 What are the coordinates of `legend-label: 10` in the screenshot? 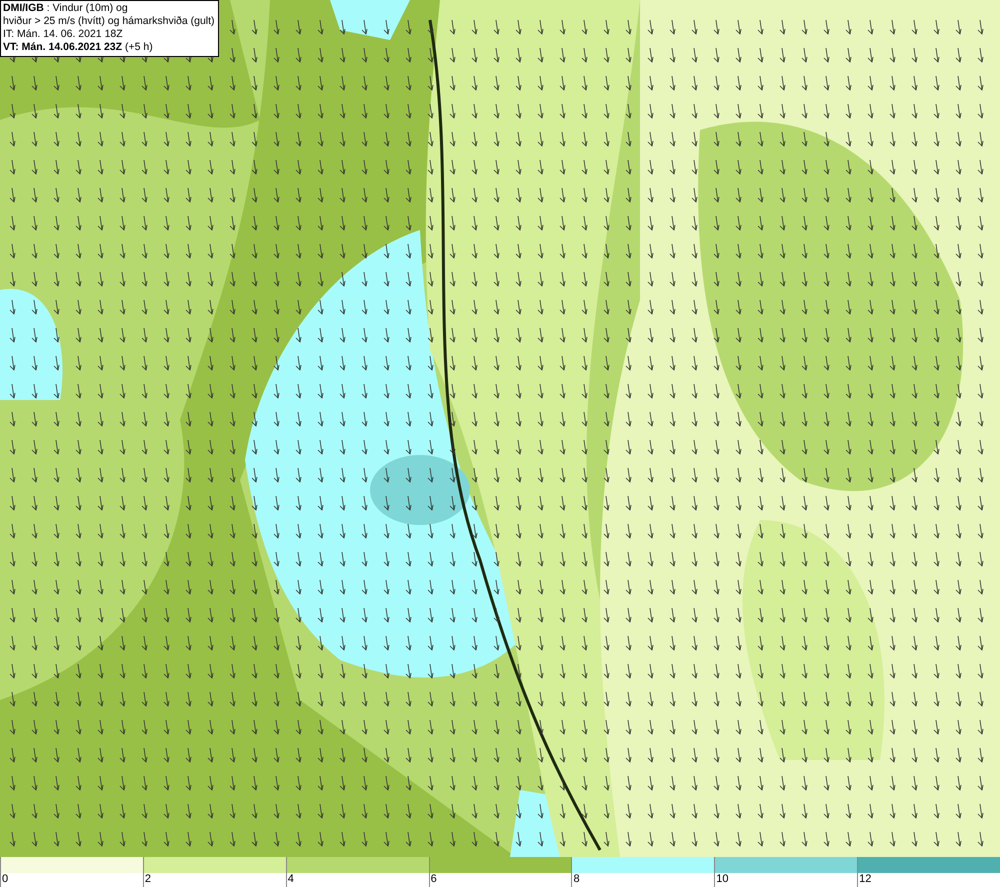 It's located at (722, 879).